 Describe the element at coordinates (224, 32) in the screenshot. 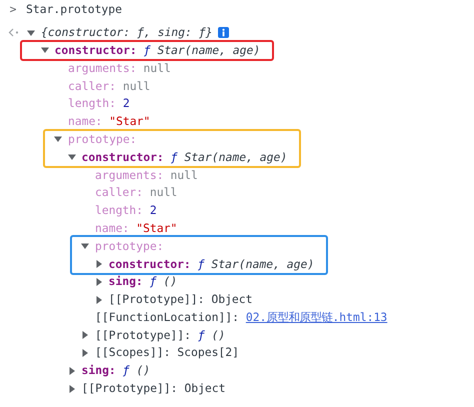

I see `info-icon` at that location.